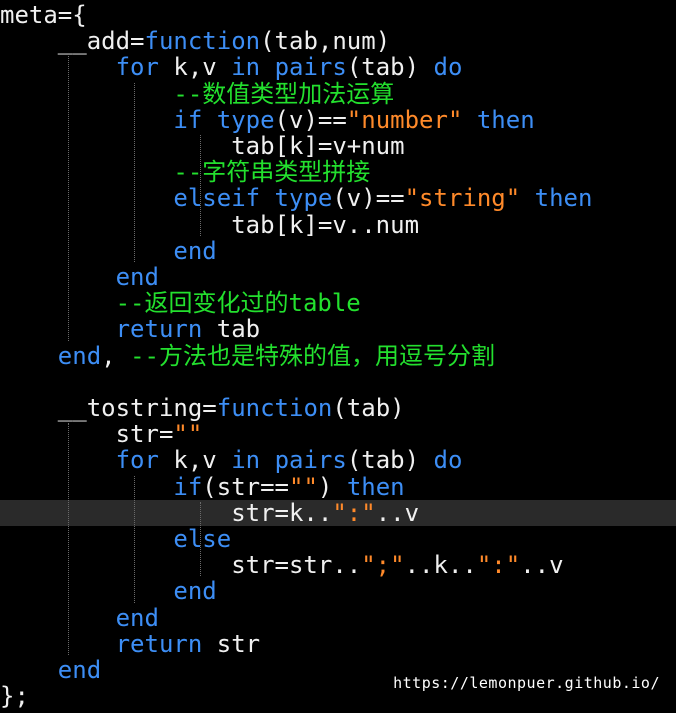 The image size is (676, 713). Describe the element at coordinates (338, 15) in the screenshot. I see `code-line: meta={` at that location.